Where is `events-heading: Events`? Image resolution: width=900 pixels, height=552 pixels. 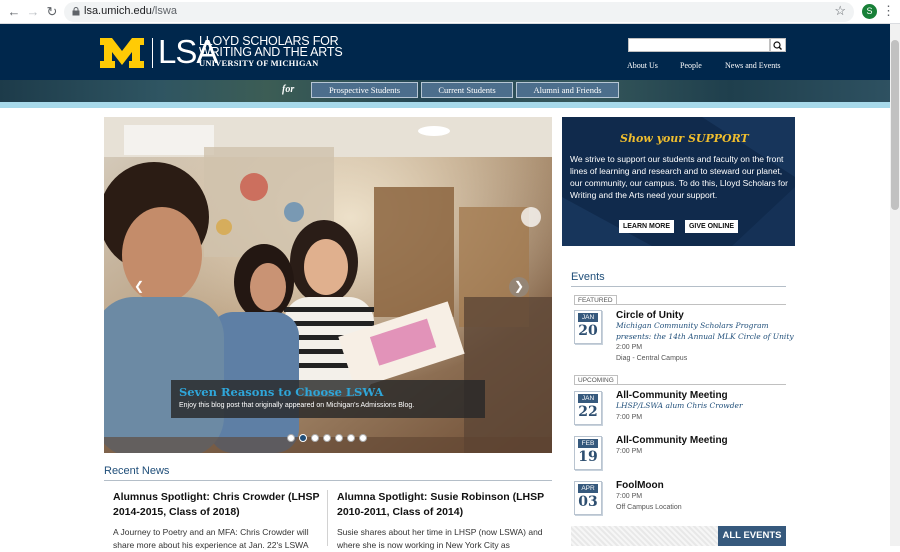 events-heading: Events is located at coordinates (588, 277).